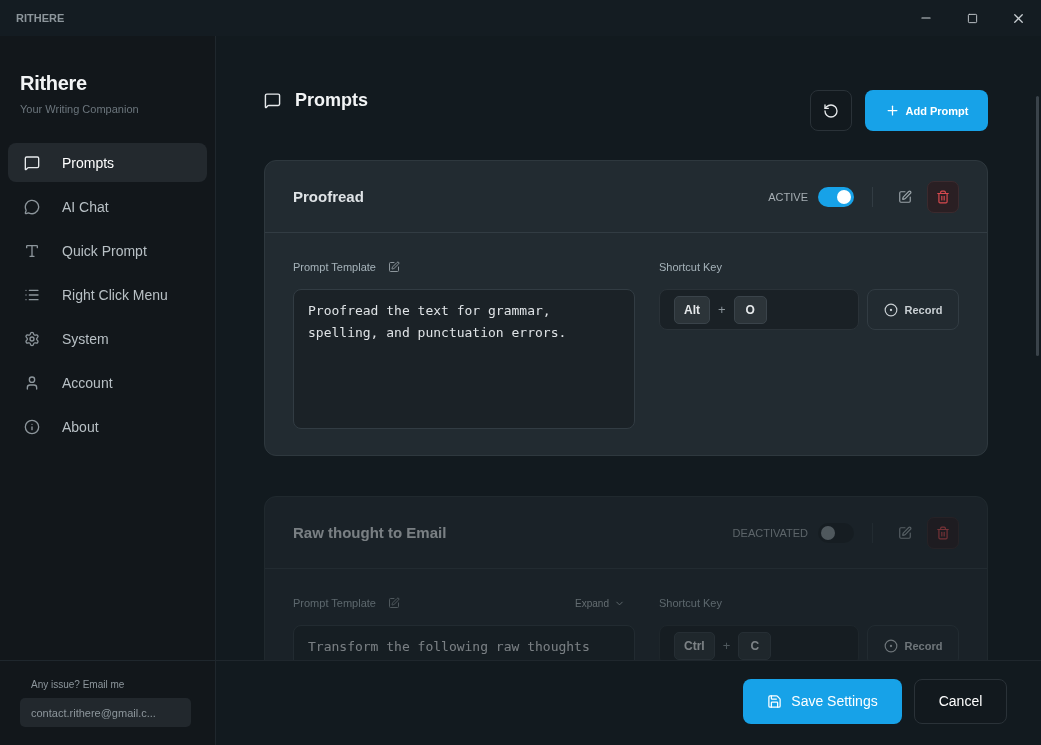  Describe the element at coordinates (972, 18) in the screenshot. I see `maximize-icon` at that location.